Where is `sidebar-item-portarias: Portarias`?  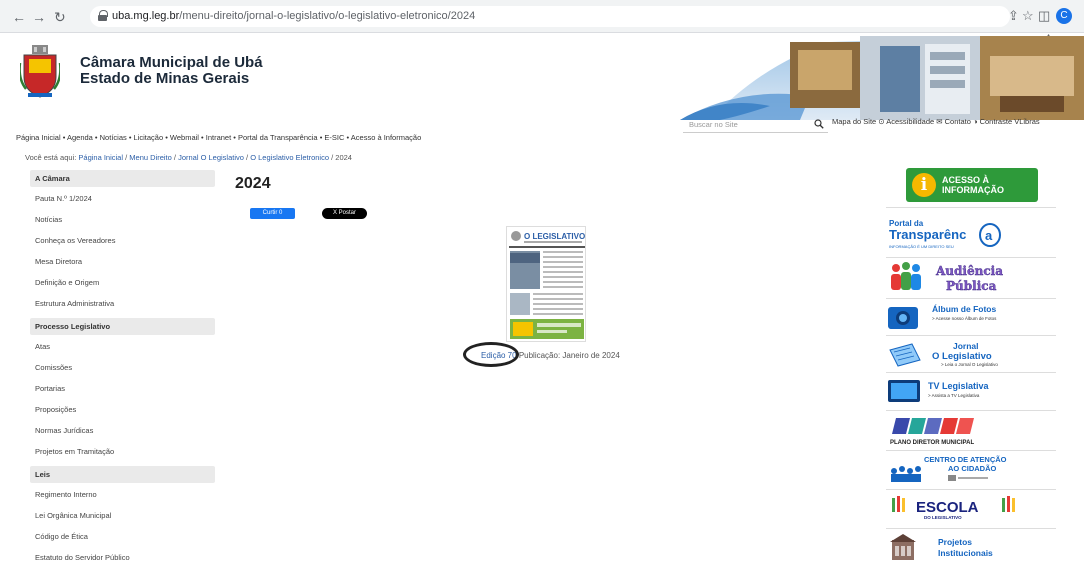 sidebar-item-portarias: Portarias is located at coordinates (122, 387).